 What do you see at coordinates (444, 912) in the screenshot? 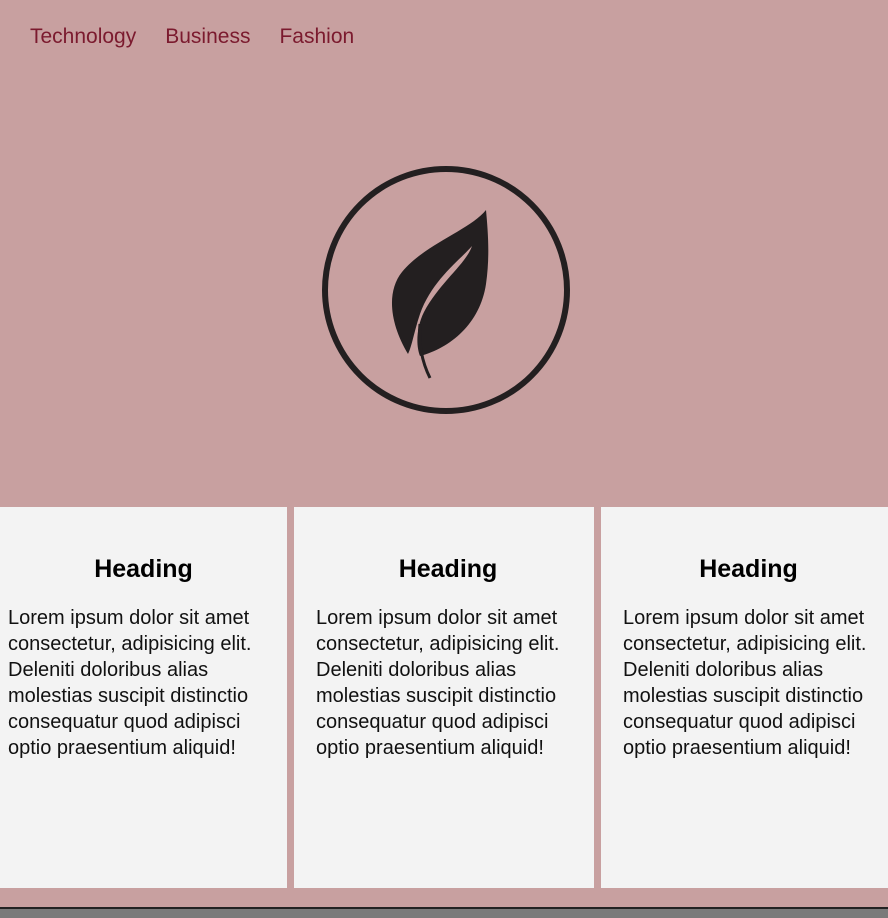
I see `footer-bar` at bounding box center [444, 912].